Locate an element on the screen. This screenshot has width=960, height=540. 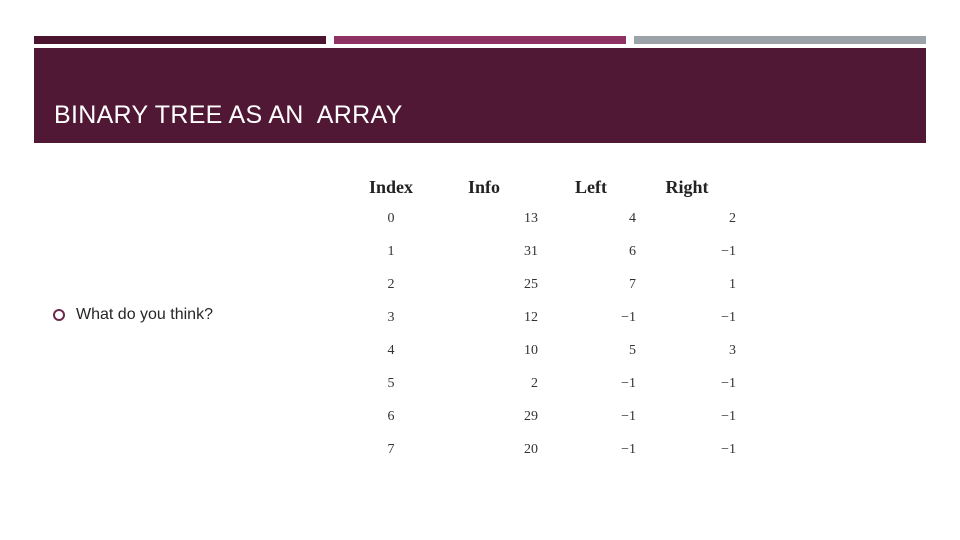
cell-index: 5 is located at coordinates (391, 383).